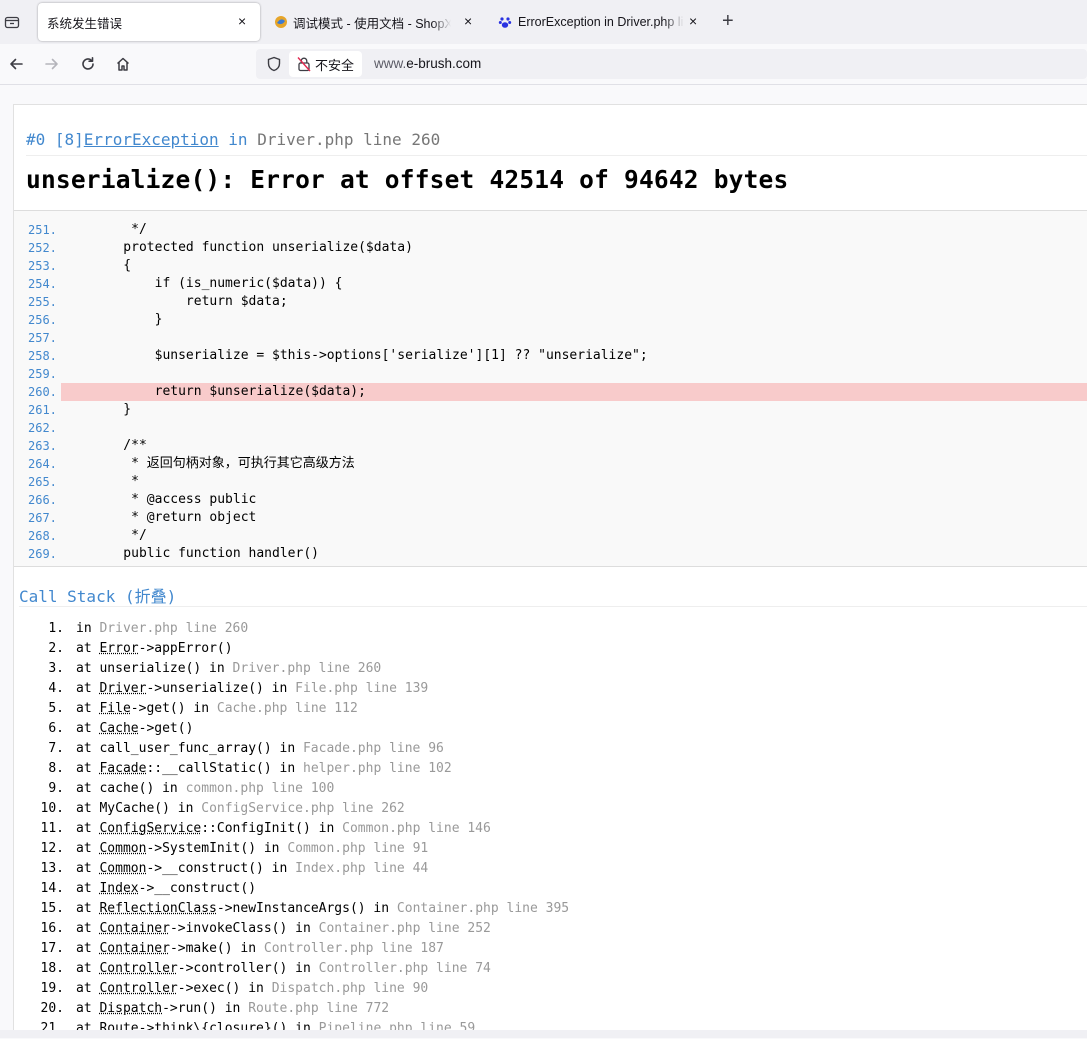 The height and width of the screenshot is (1039, 1087). Describe the element at coordinates (127, 788) in the screenshot. I see `frame-function: cache()` at that location.